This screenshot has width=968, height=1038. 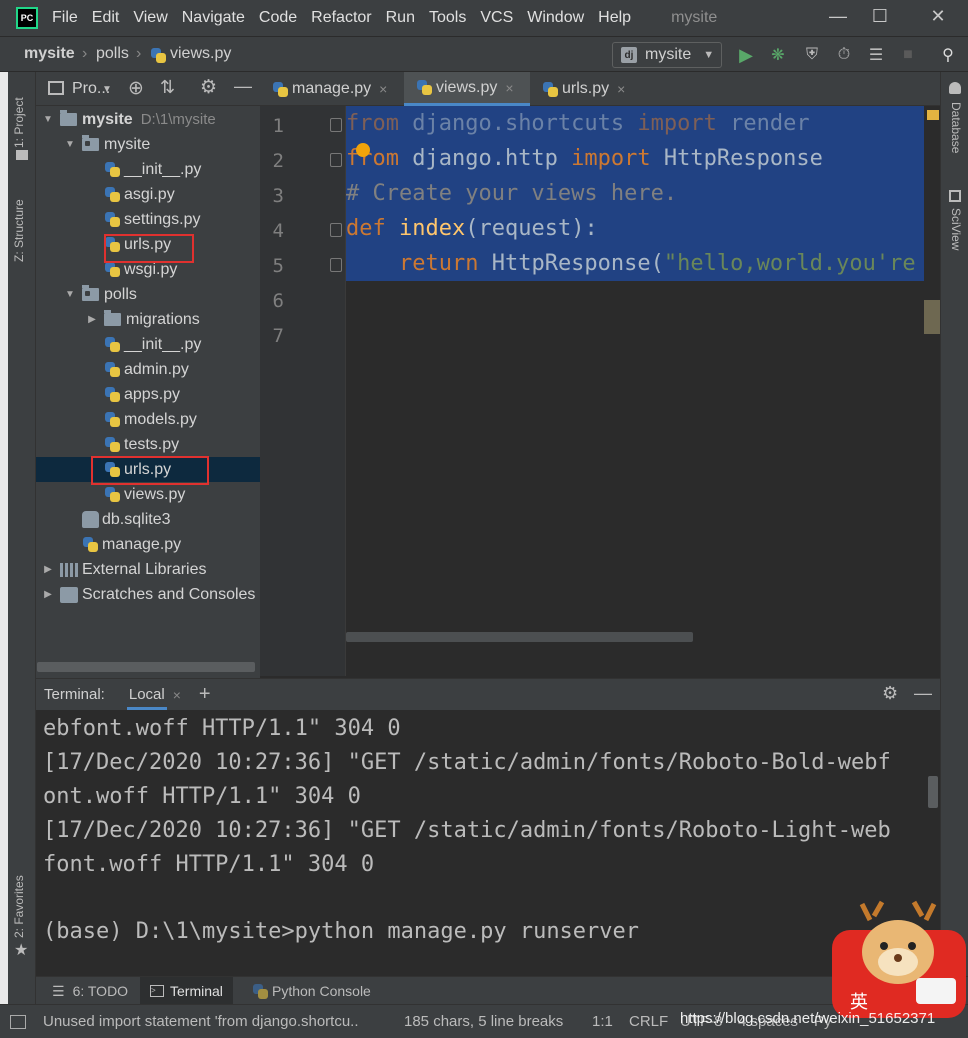 What do you see at coordinates (400, 18) in the screenshot?
I see `menu-run: Run` at bounding box center [400, 18].